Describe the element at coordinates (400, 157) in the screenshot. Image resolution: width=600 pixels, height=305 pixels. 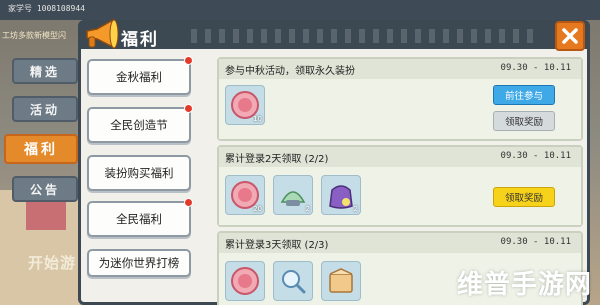
I see `card-header: 累计登录2天领取 (2/2) 09.30 - 10.11` at that location.